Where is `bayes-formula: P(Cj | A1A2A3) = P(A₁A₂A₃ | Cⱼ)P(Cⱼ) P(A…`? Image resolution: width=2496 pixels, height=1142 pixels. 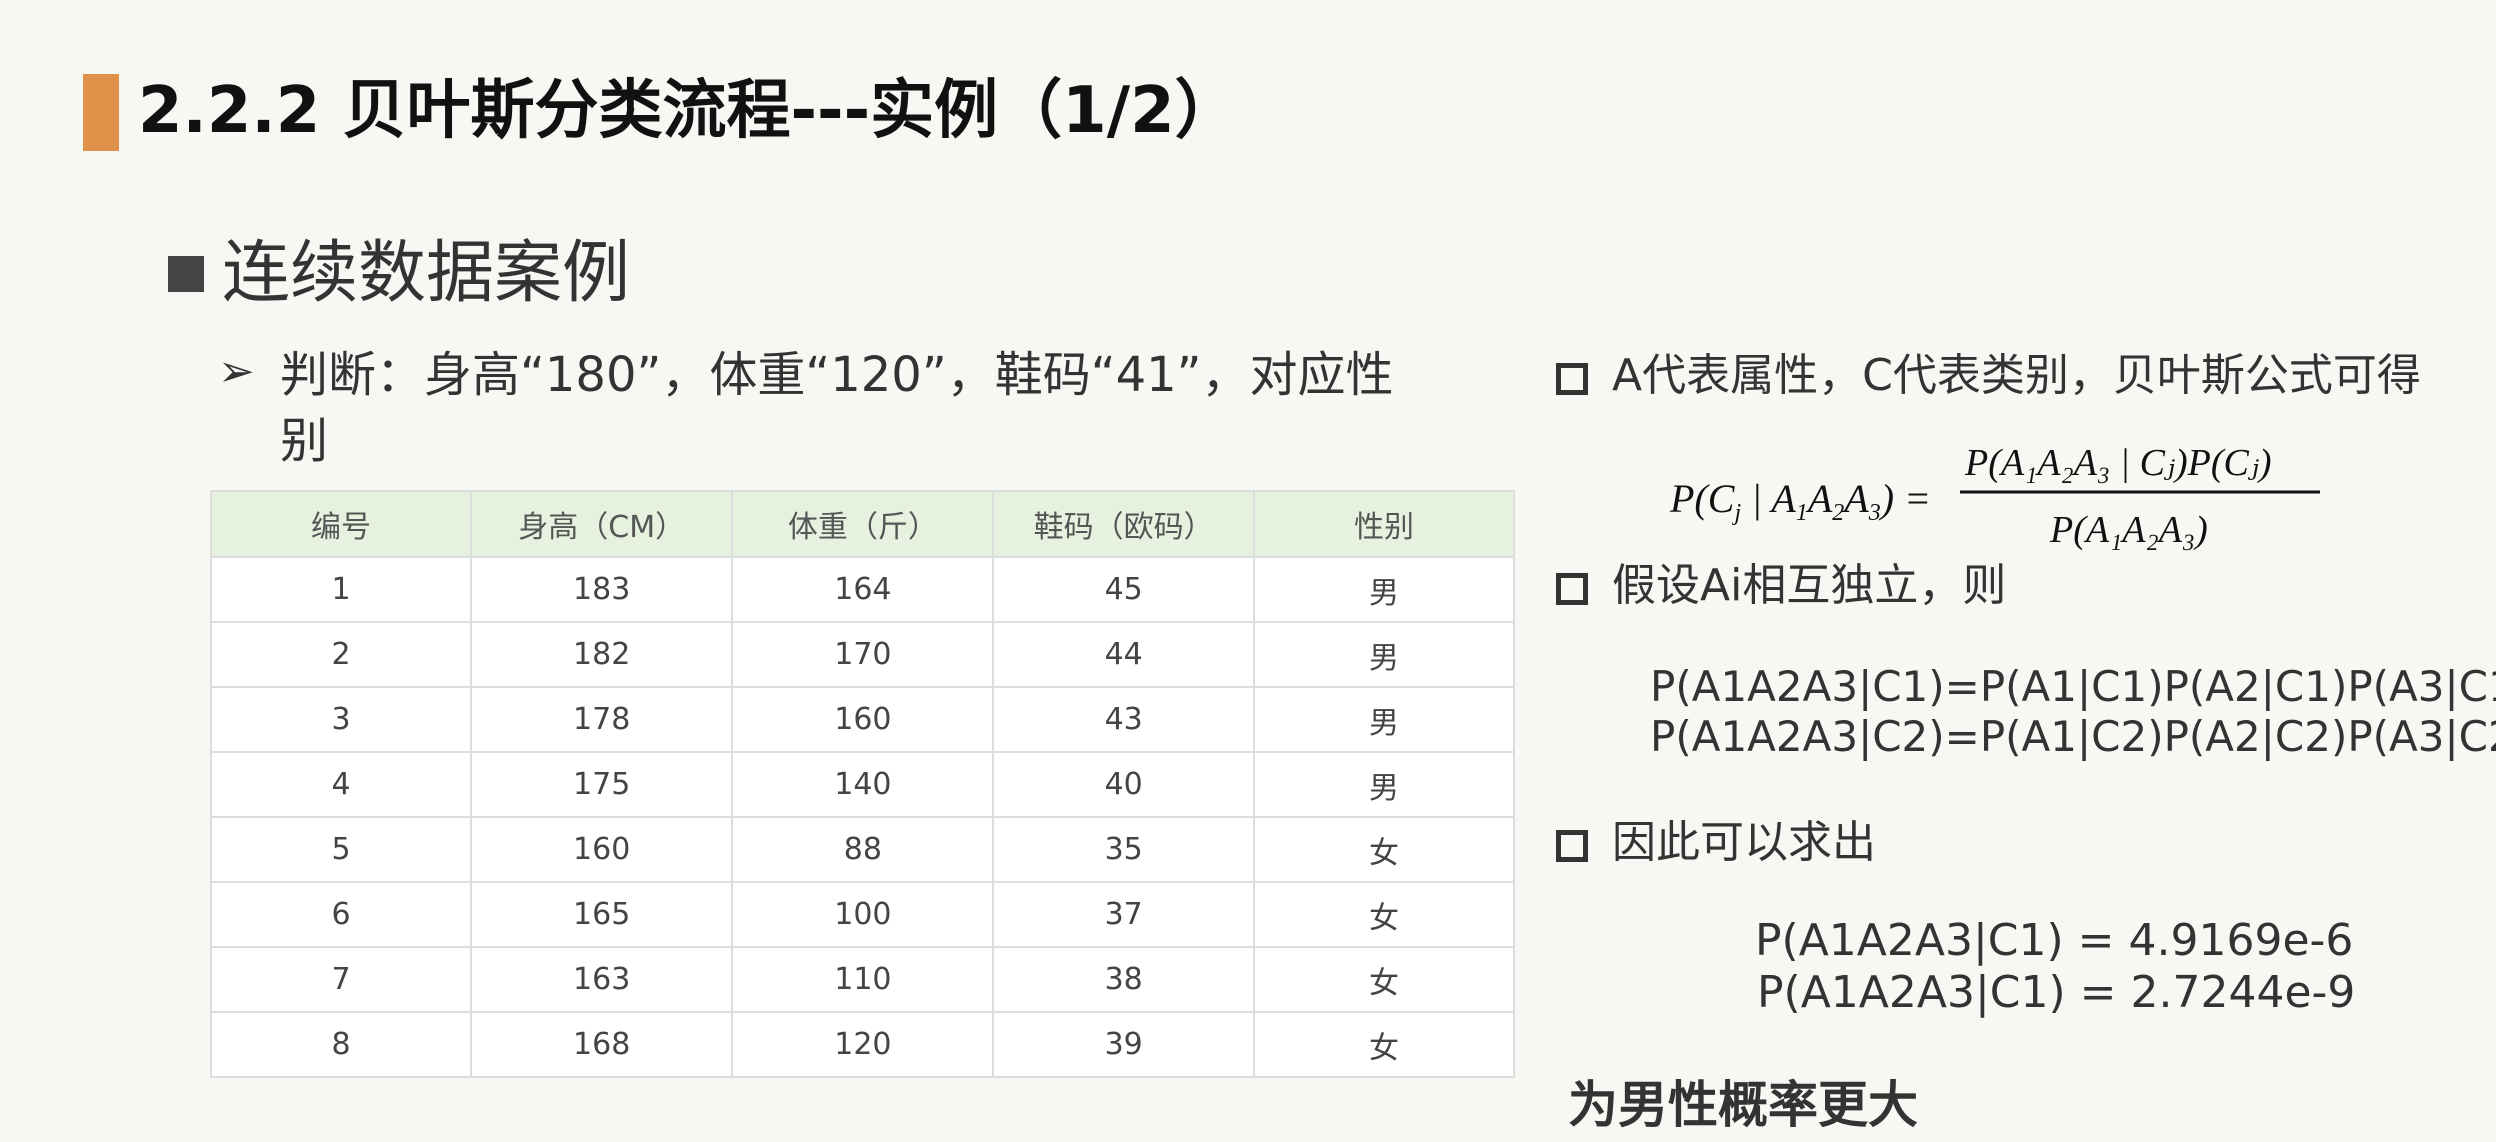
bayes-formula: P(Cj | A1A2A3) = P(A₁A₂A₃ | Cⱼ)P(Cⱼ) P(A… is located at coordinates (1994, 496).